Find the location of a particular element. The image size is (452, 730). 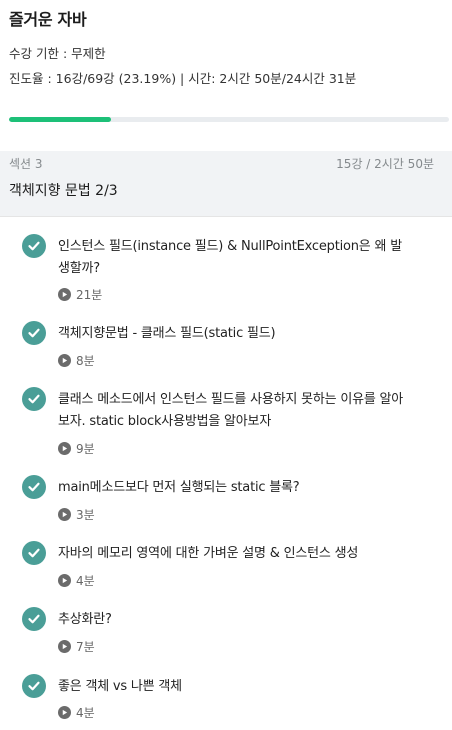

progress-bar-fill is located at coordinates (60, 119).